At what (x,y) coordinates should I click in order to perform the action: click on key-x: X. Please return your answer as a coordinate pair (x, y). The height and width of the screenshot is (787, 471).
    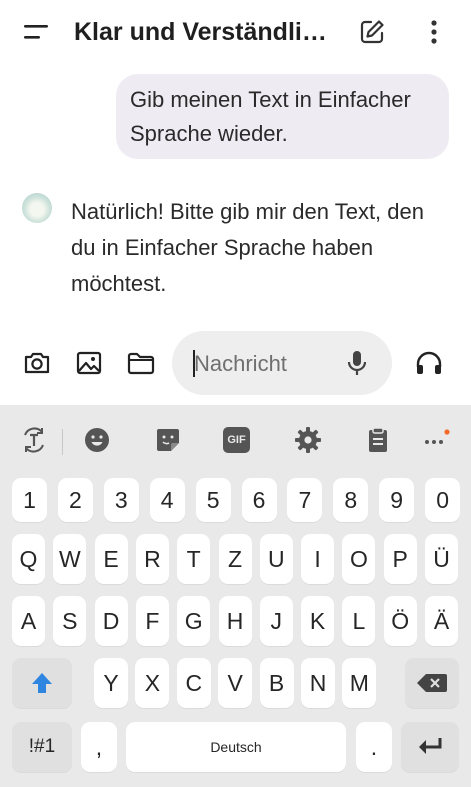
    Looking at the image, I should click on (152, 683).